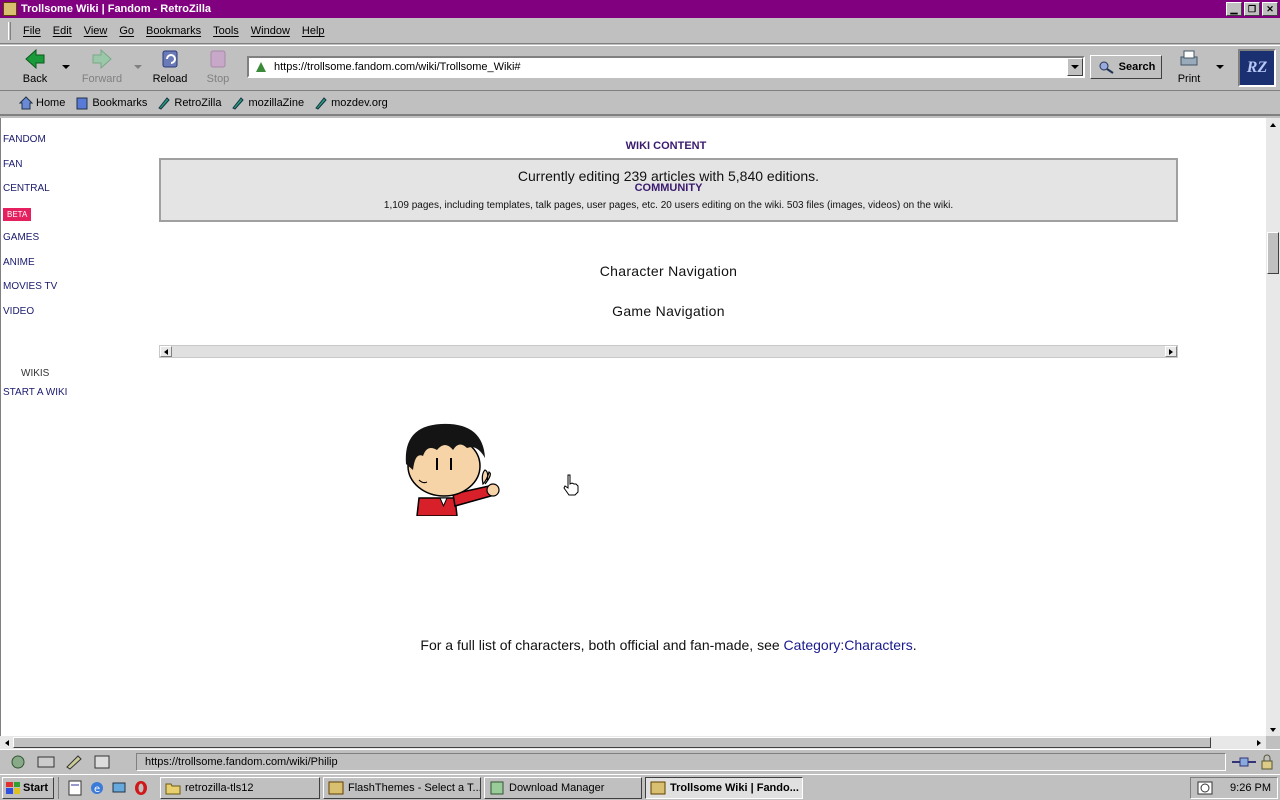 This screenshot has height=800, width=1280. I want to click on security-lock-icon, so click(1267, 762).